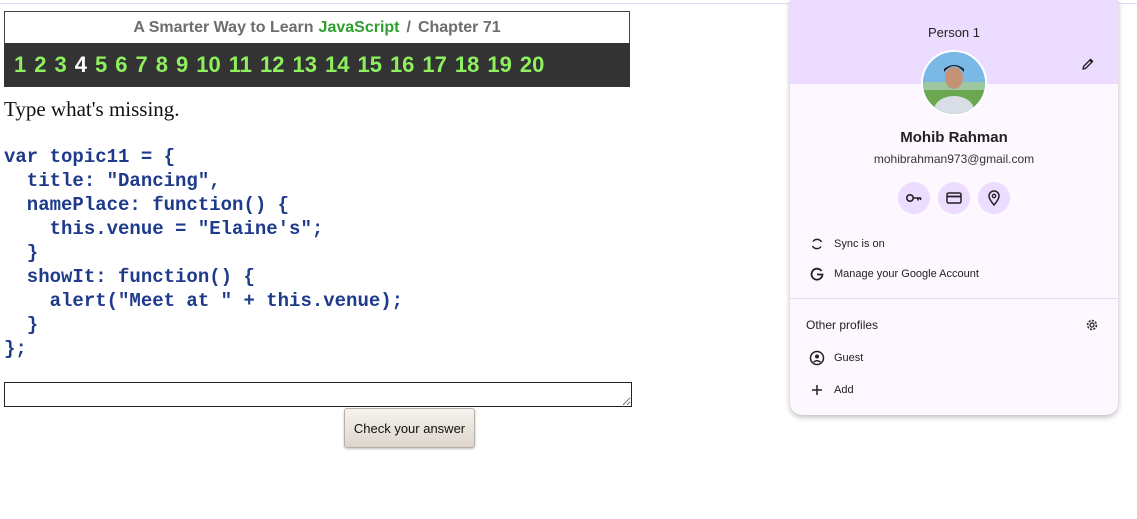 This screenshot has height=519, width=1137. Describe the element at coordinates (906, 274) in the screenshot. I see `manage-account-label: Manage your Google Account` at that location.